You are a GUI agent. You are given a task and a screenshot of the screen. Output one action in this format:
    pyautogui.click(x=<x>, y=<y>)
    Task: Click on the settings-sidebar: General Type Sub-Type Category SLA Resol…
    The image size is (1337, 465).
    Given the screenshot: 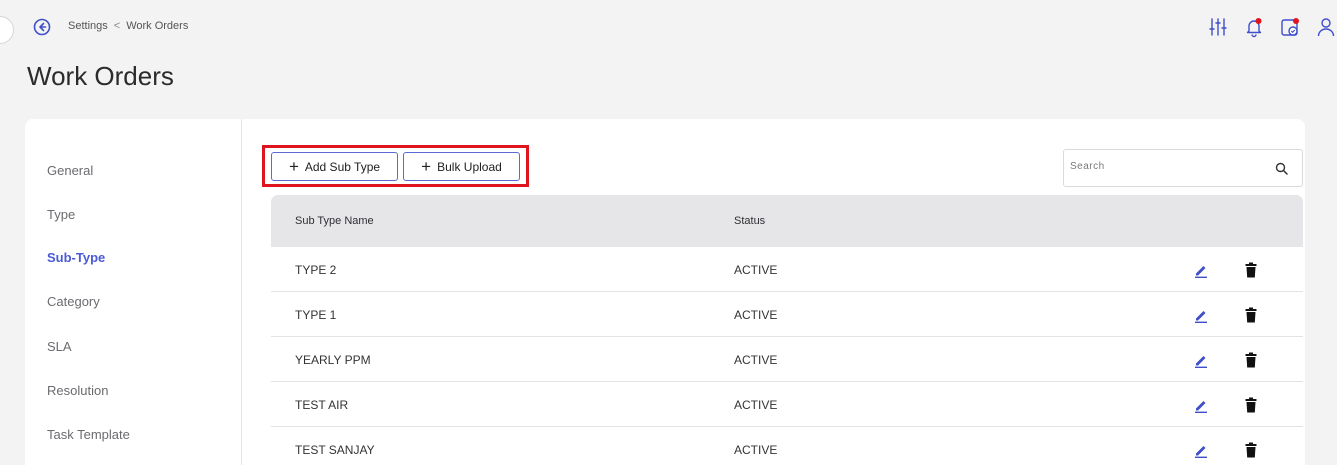 What is the action you would take?
    pyautogui.click(x=133, y=292)
    